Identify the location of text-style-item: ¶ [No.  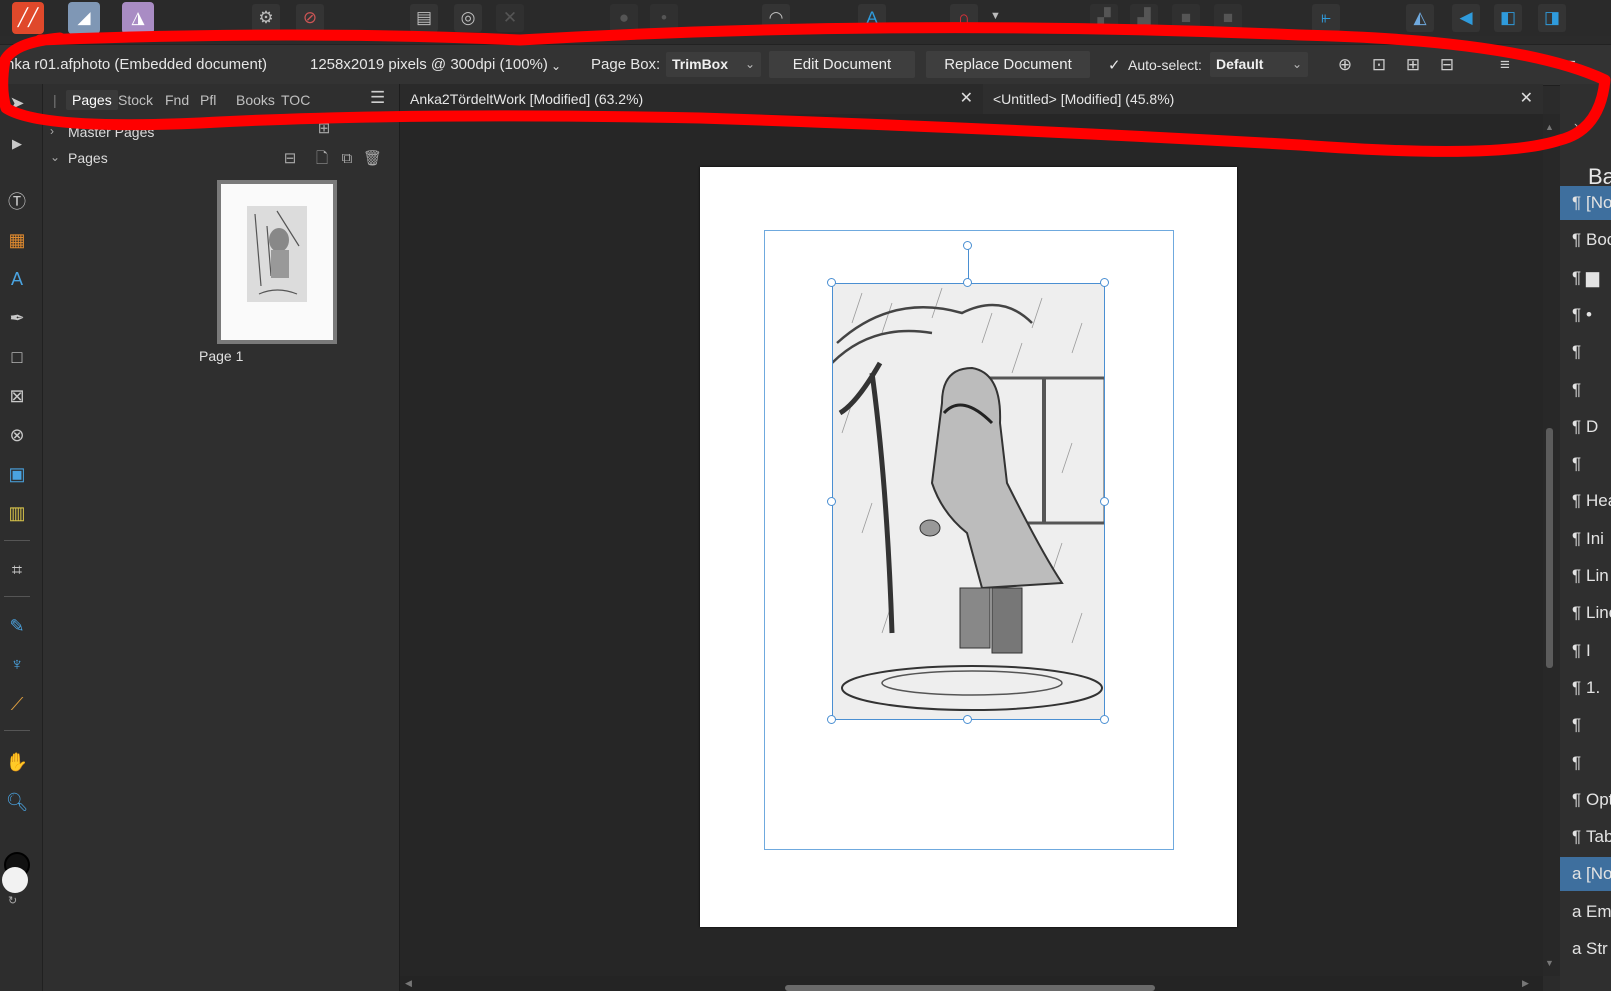
(1585, 203).